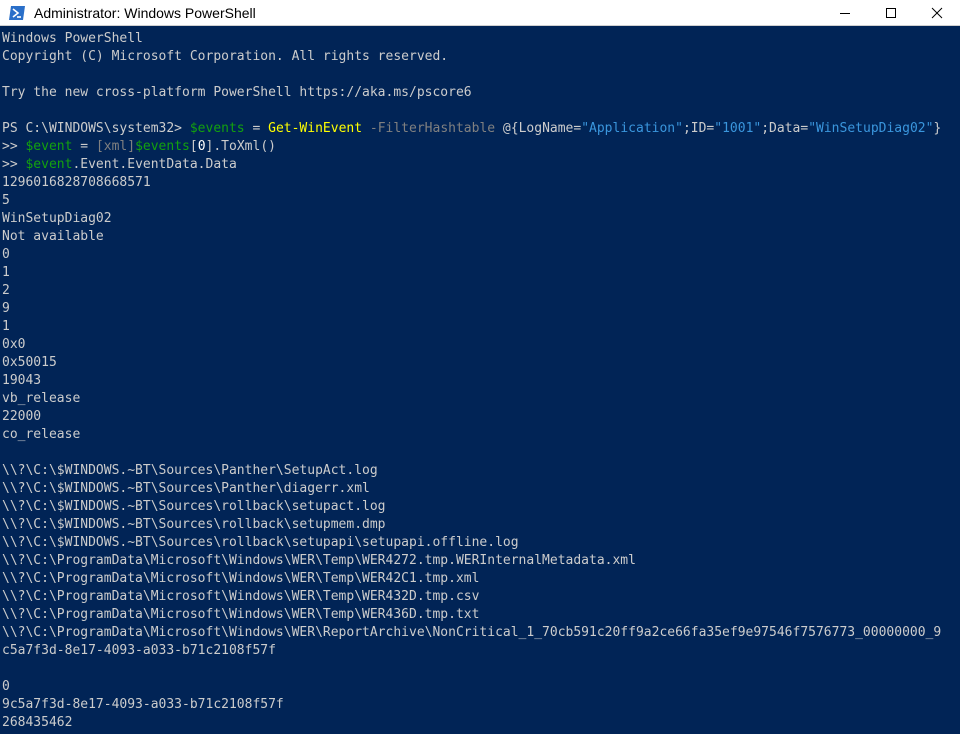 This screenshot has height=734, width=960. What do you see at coordinates (481, 345) in the screenshot?
I see `console-line: 0x0` at bounding box center [481, 345].